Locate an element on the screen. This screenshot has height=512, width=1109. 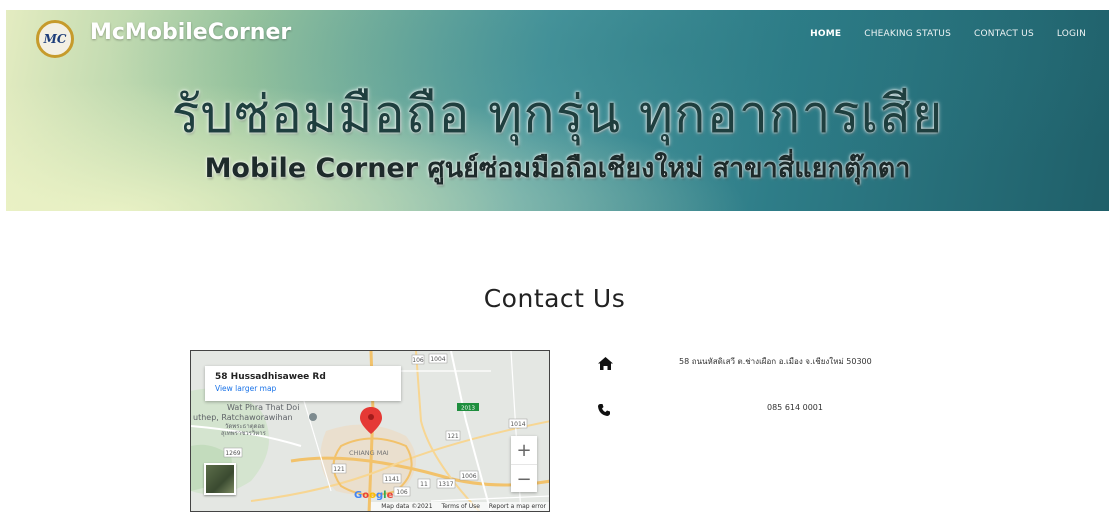
road-number: 1006 is located at coordinates (468, 476).